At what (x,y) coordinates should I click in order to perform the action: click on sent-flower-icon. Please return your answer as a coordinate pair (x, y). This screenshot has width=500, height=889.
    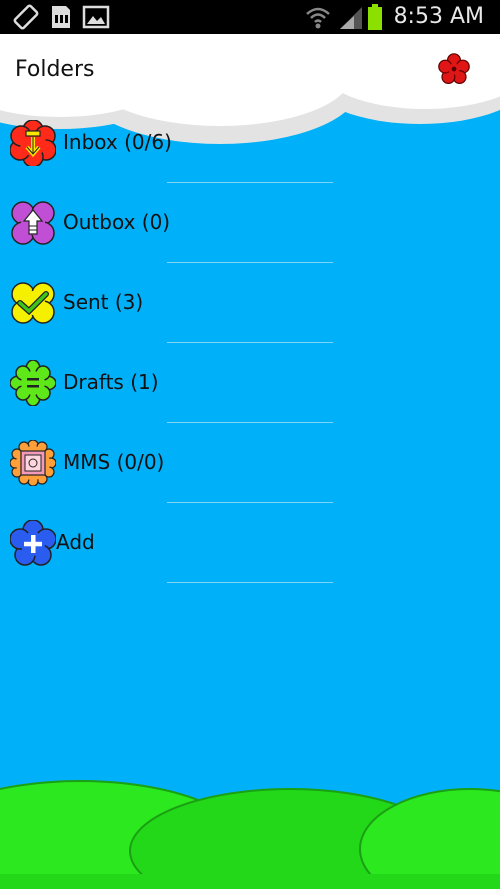
    Looking at the image, I should click on (33, 303).